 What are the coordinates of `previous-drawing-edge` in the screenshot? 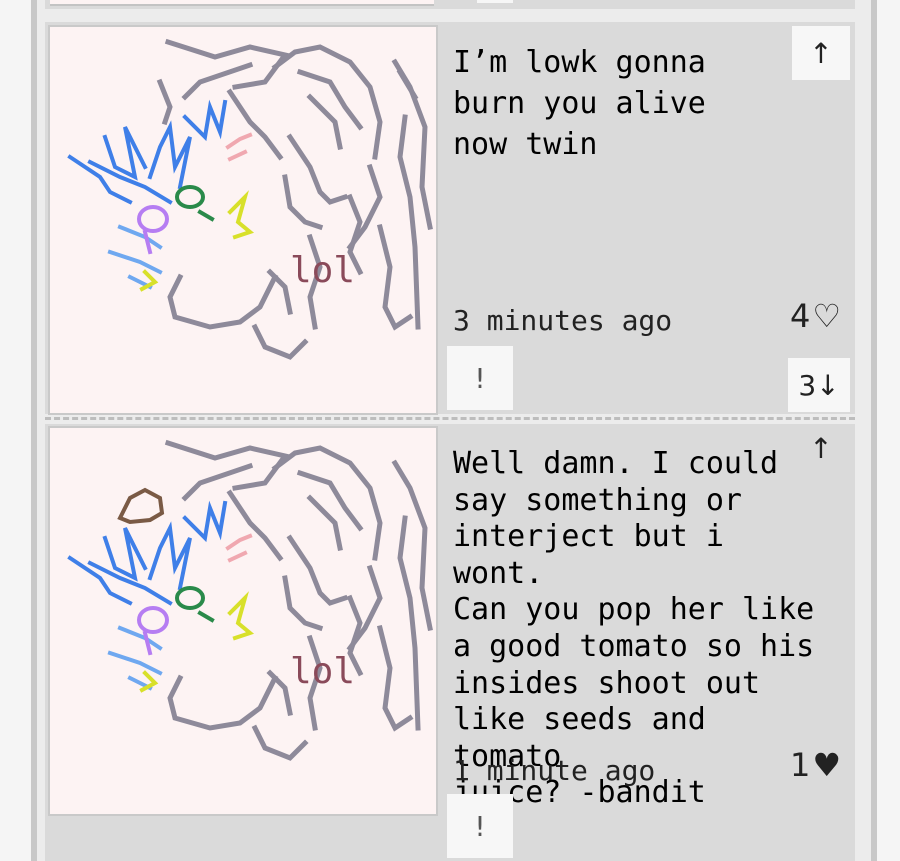 It's located at (242, 3).